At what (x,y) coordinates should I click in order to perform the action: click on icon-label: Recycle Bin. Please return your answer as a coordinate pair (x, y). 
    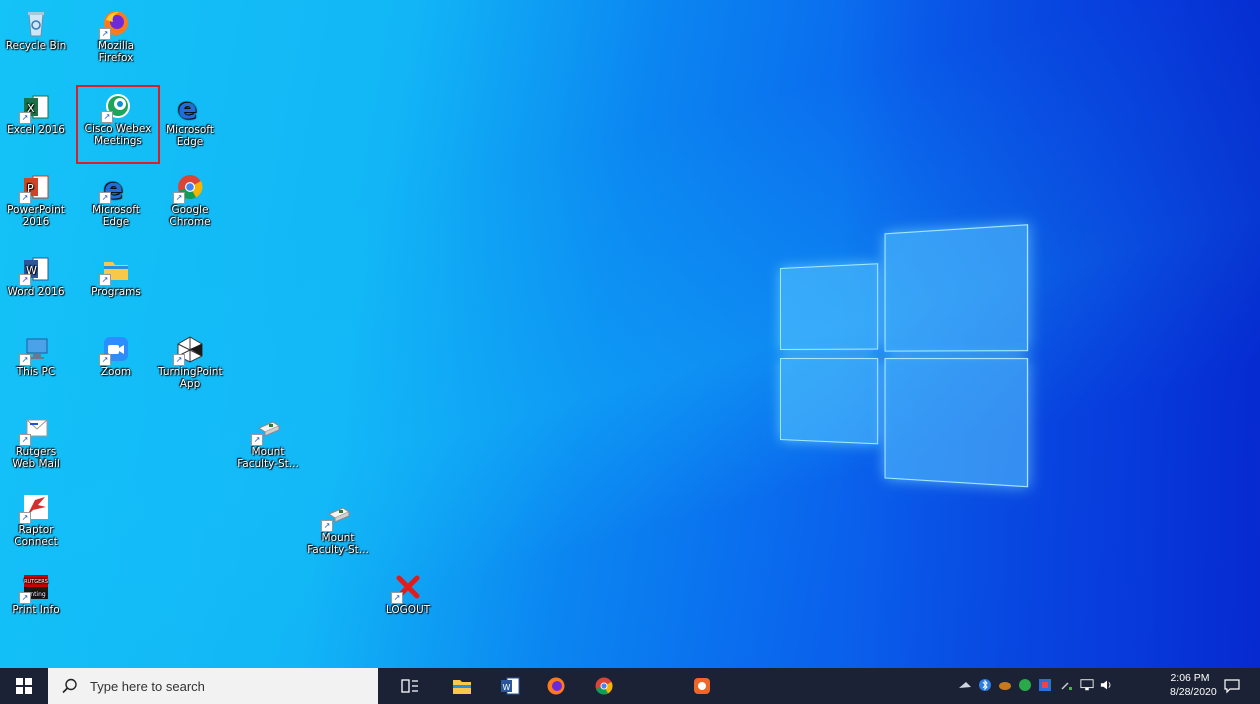
    Looking at the image, I should click on (36, 46).